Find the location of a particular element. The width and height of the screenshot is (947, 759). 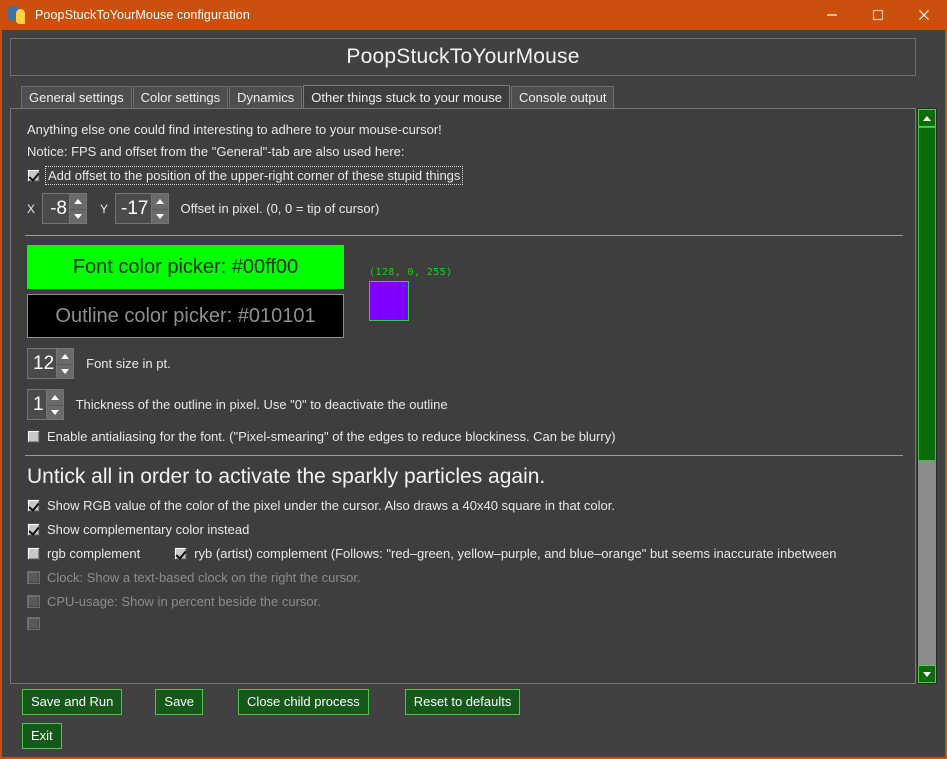

tab-general-settings: General settings is located at coordinates (76, 97).